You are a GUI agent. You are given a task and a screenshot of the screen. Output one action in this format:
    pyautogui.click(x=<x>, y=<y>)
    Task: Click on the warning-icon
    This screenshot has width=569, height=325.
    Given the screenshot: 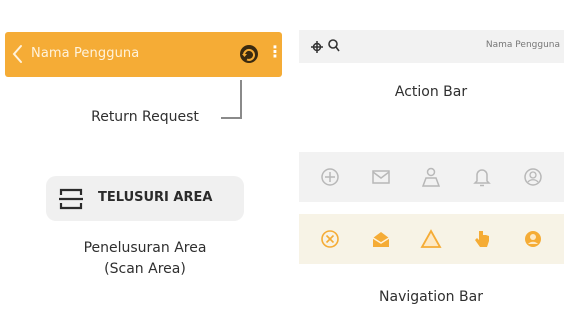 What is the action you would take?
    pyautogui.click(x=431, y=239)
    